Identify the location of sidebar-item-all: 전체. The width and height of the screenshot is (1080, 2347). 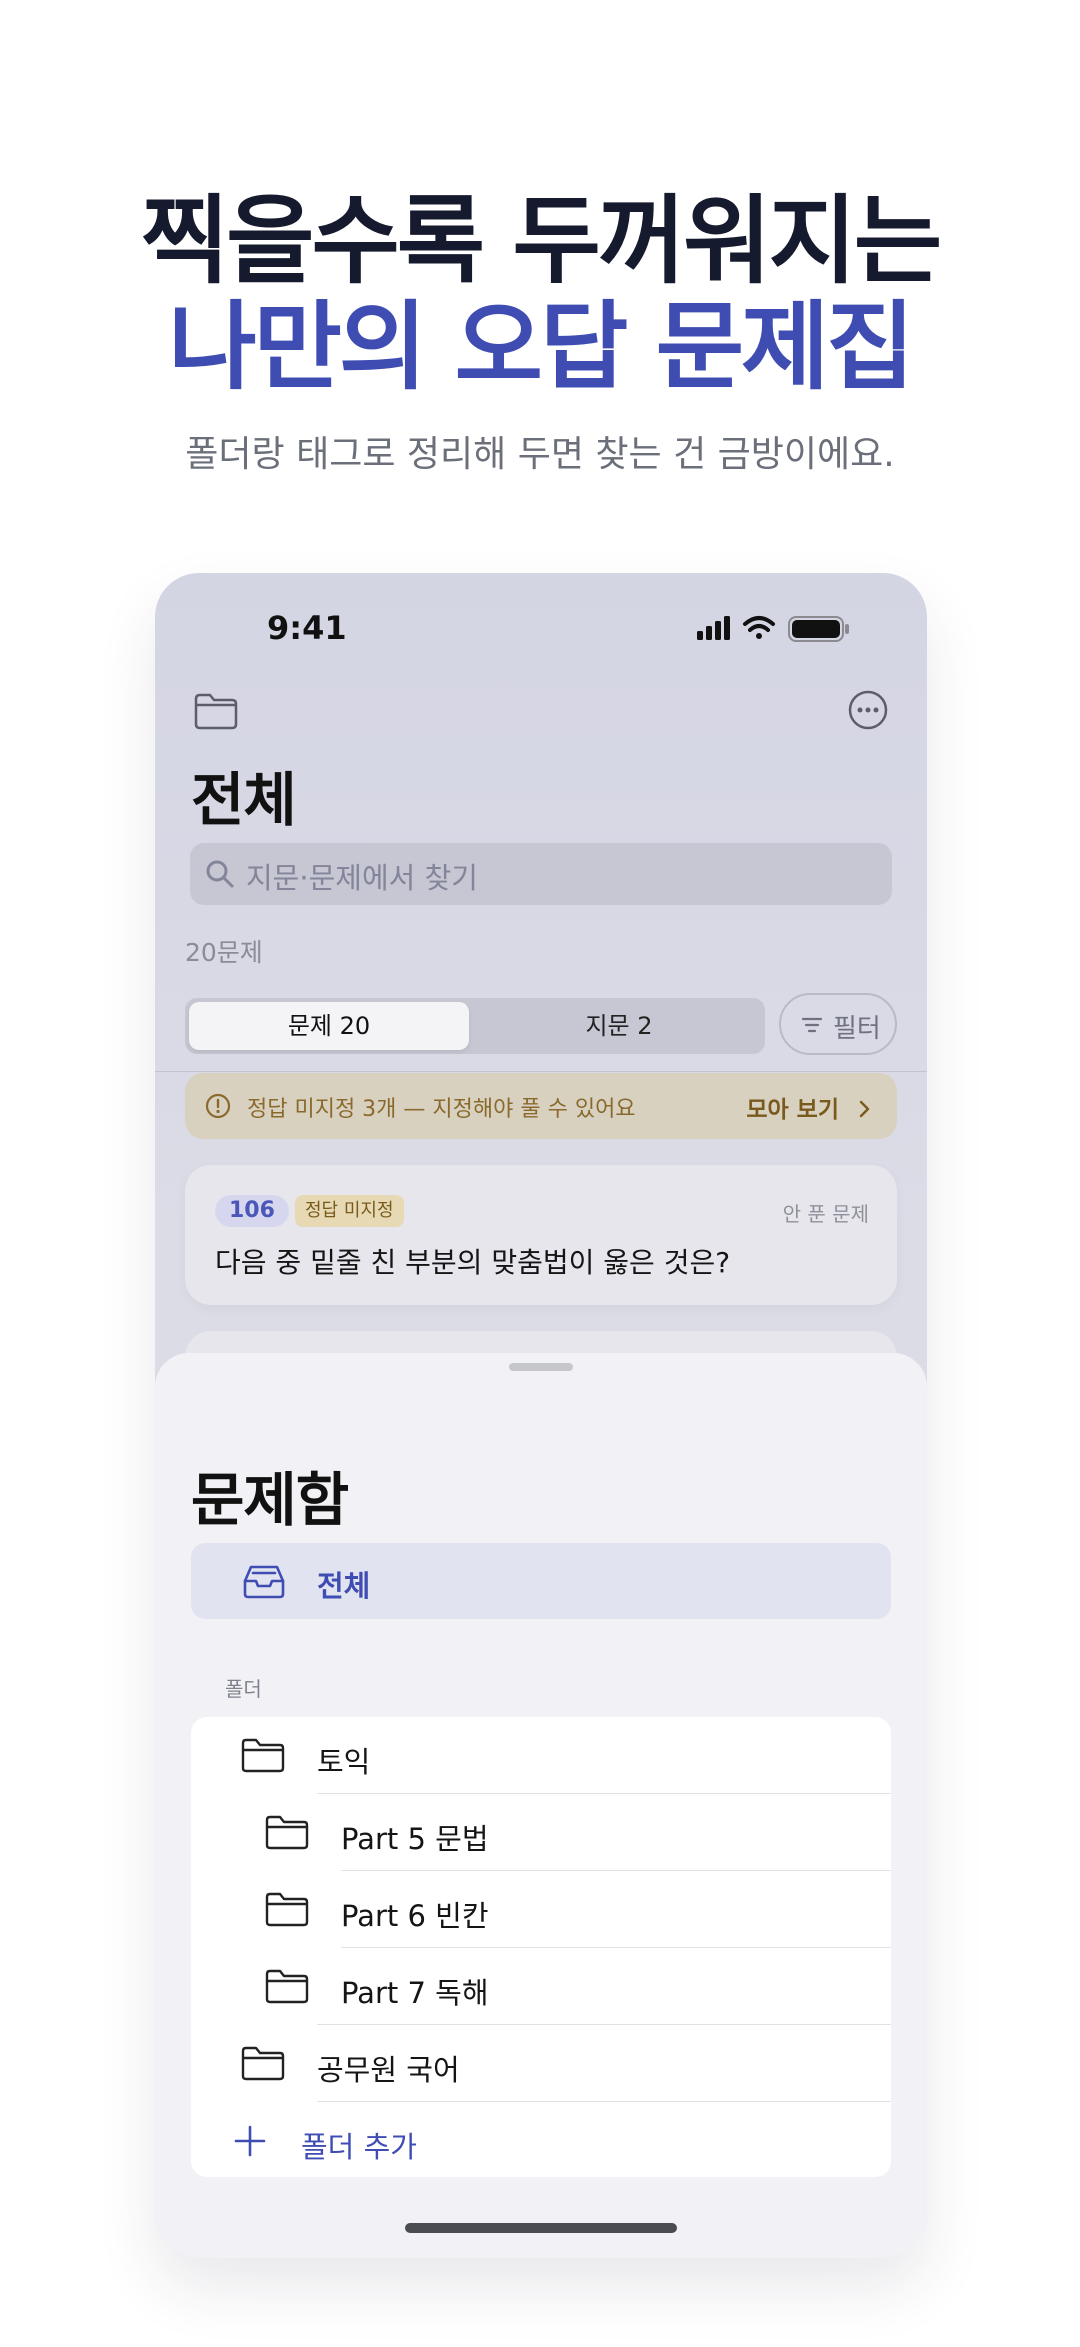
(541, 1581).